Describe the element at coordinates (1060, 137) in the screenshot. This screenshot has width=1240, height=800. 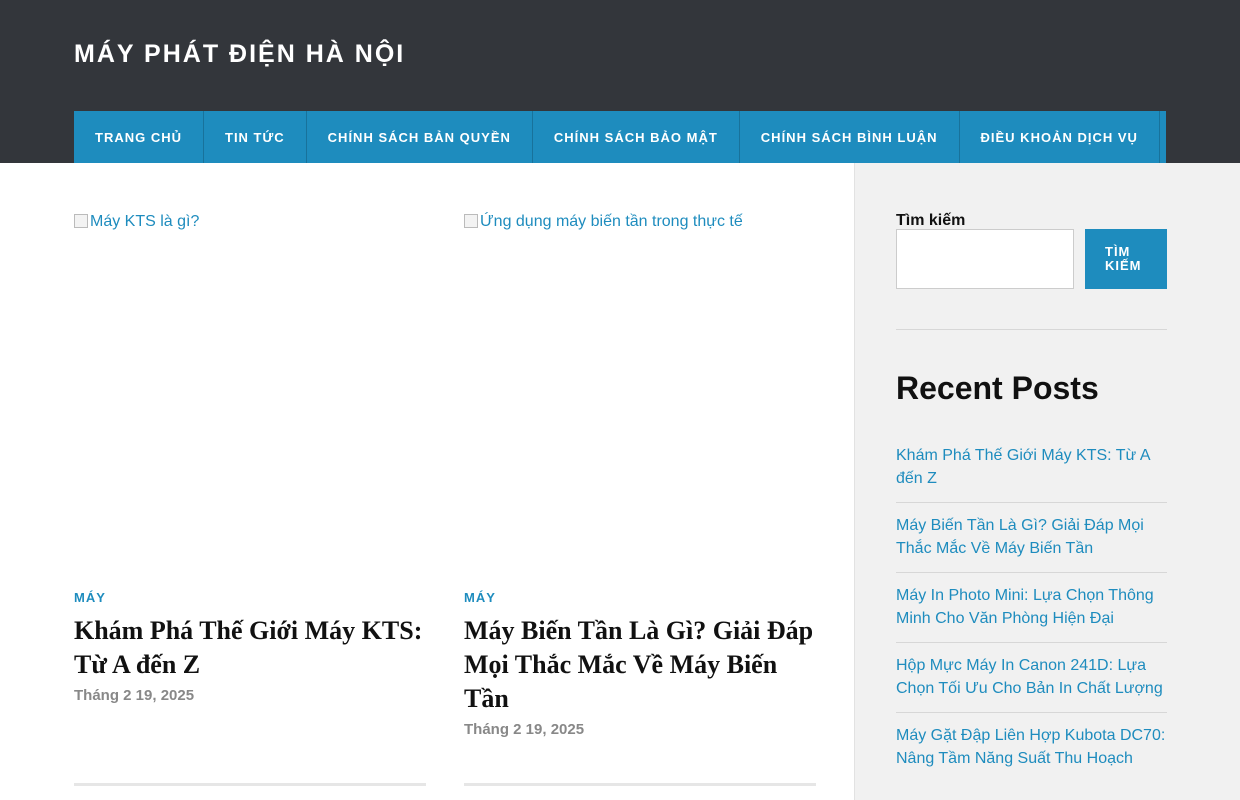
I see `nav-item-terms-of-service: Điều khoản dịch vụ` at that location.